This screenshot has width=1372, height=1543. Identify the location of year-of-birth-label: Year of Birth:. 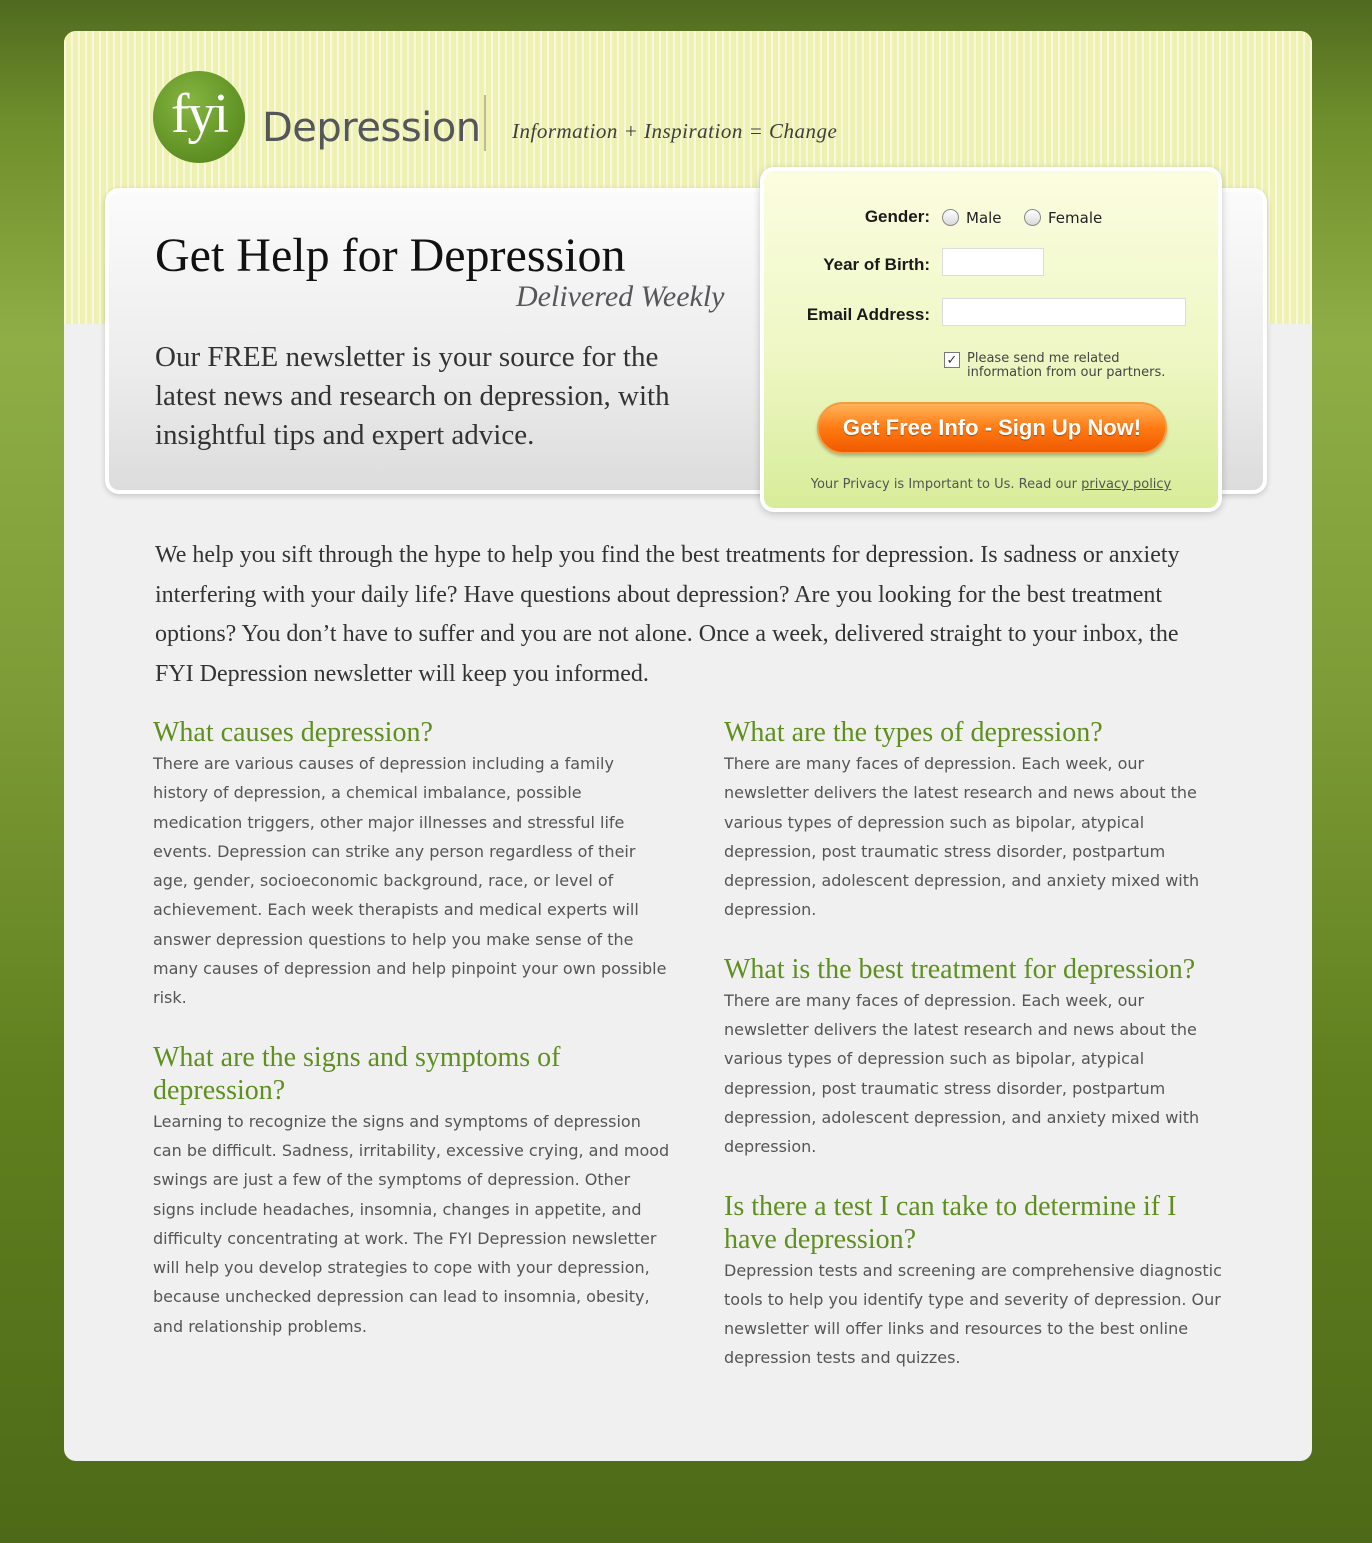
(876, 264).